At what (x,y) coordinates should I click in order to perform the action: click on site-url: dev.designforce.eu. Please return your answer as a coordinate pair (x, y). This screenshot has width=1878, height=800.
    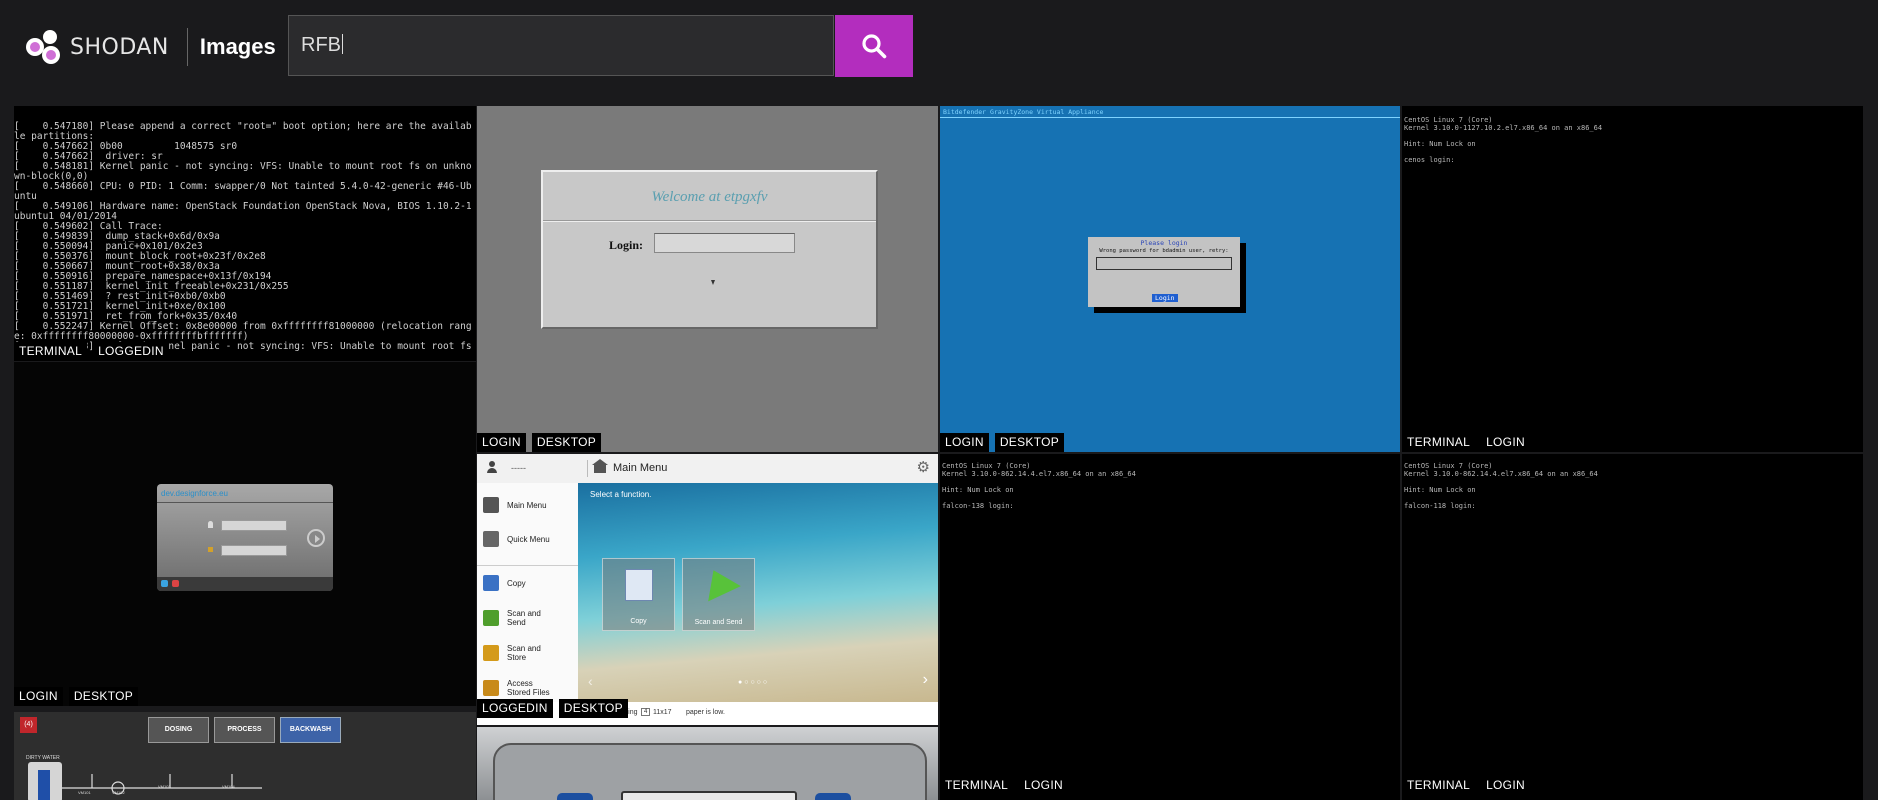
    Looking at the image, I should click on (195, 493).